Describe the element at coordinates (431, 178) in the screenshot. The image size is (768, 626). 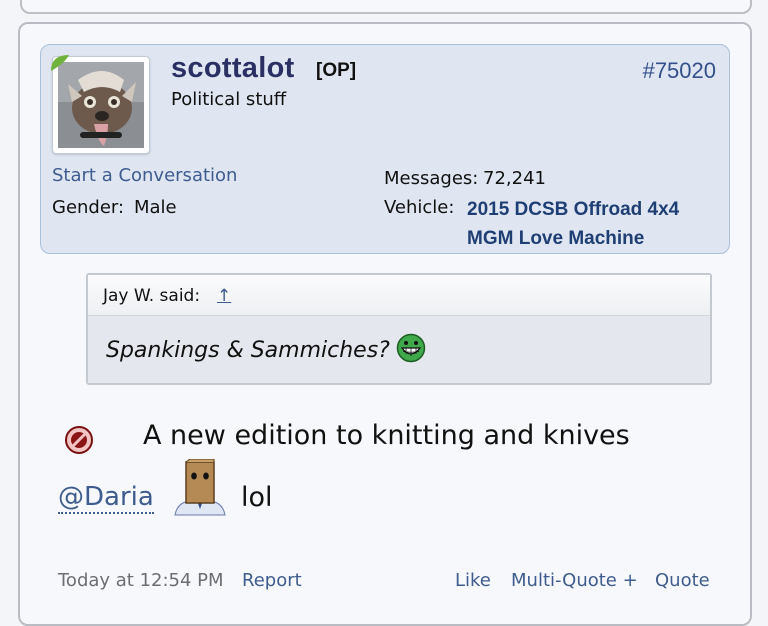
I see `messages-label: Messages:` at that location.